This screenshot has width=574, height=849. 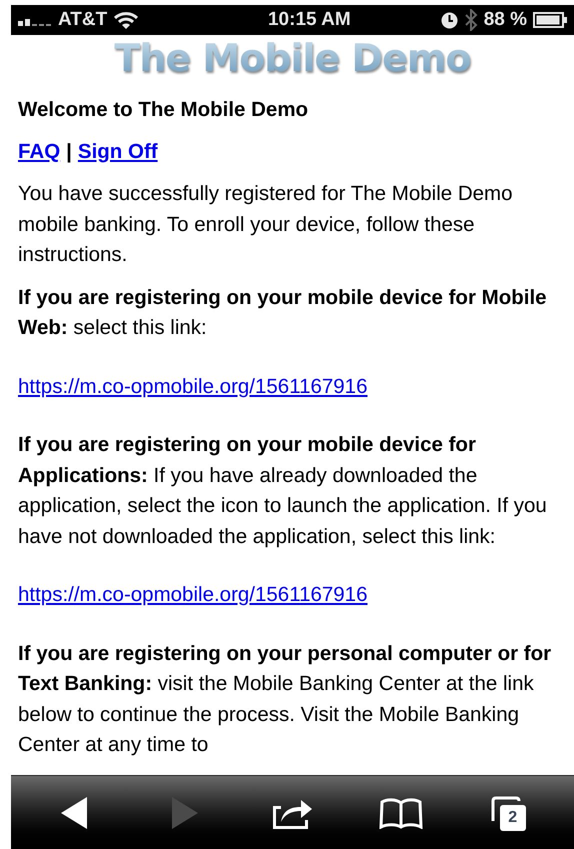 What do you see at coordinates (283, 491) in the screenshot?
I see `instruction-paragraph: If you are registering on your mobile device for Applications: If you have already downloaded the application, select the icon to launch the application. If you have not downloaded the application, select this link:` at bounding box center [283, 491].